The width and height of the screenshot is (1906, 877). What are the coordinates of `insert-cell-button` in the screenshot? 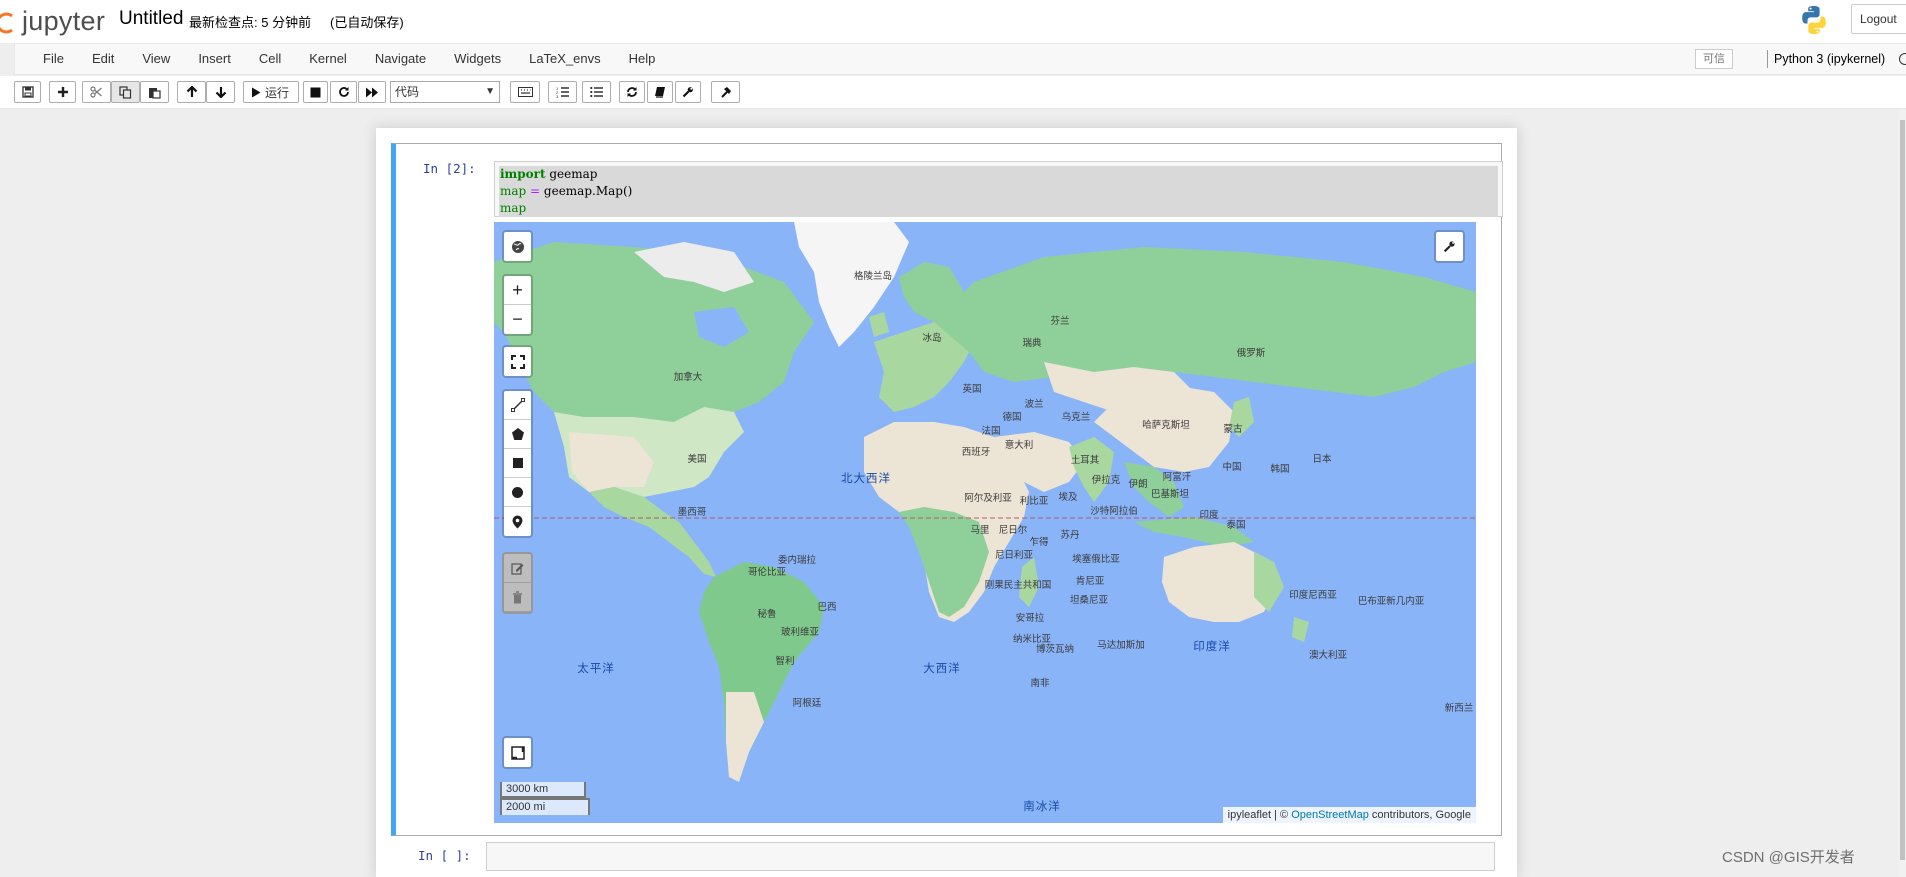 It's located at (62, 92).